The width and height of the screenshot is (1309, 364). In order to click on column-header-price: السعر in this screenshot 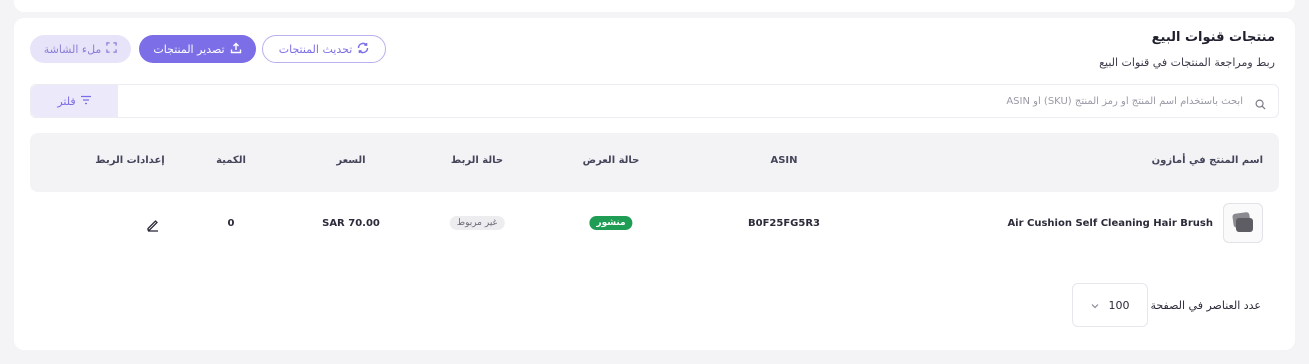, I will do `click(350, 160)`.